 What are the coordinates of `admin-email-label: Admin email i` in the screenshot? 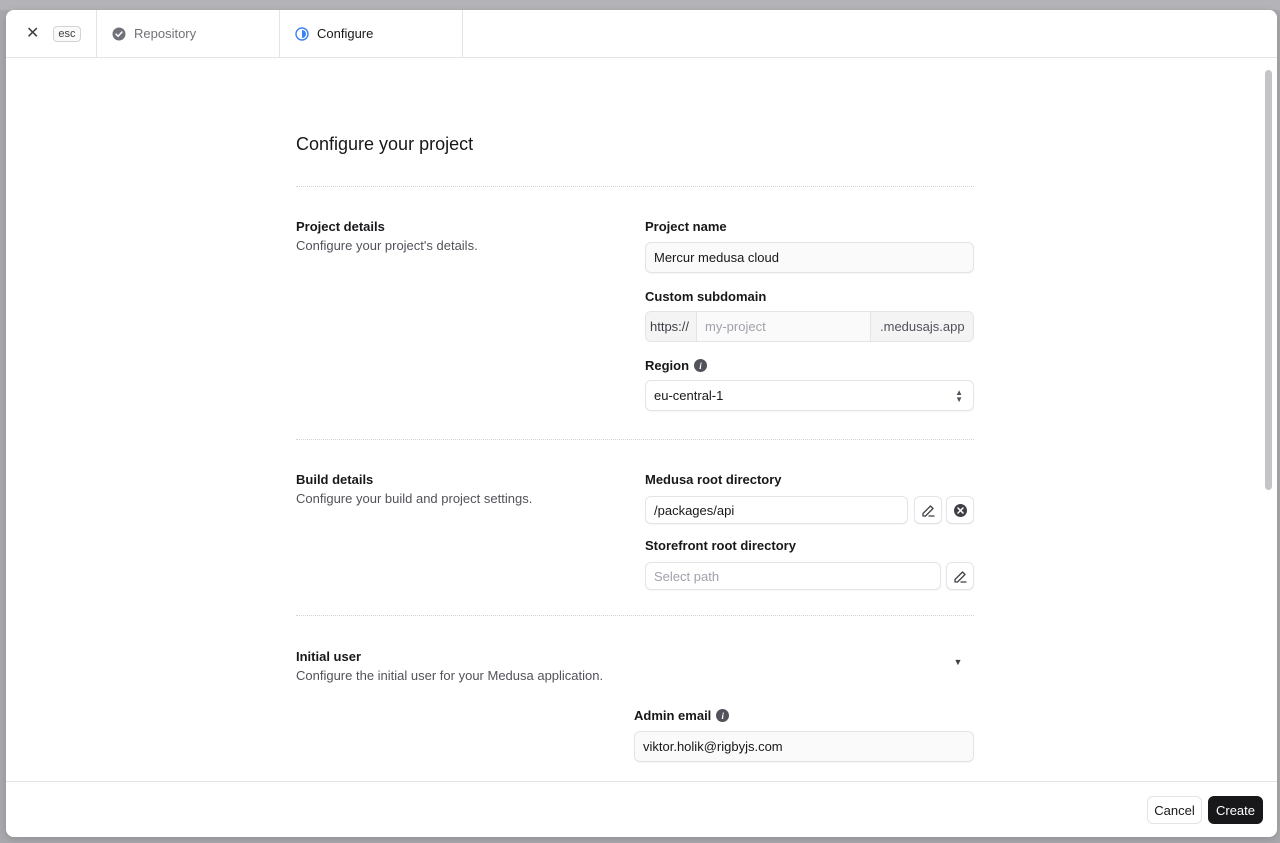 It's located at (682, 715).